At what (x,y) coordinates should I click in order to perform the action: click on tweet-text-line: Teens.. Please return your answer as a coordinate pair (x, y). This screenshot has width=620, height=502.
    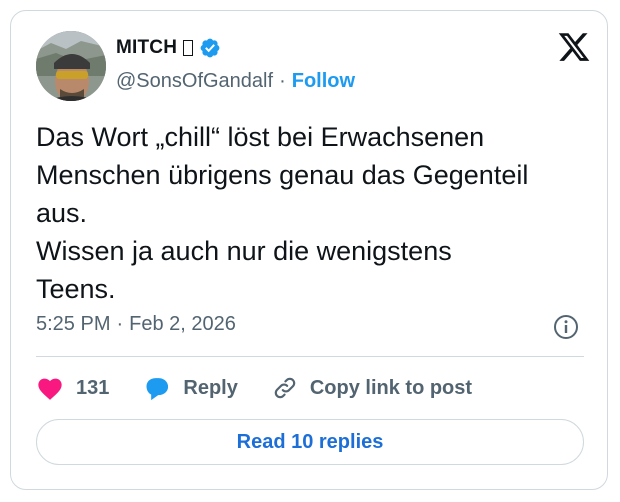
    Looking at the image, I should click on (76, 289).